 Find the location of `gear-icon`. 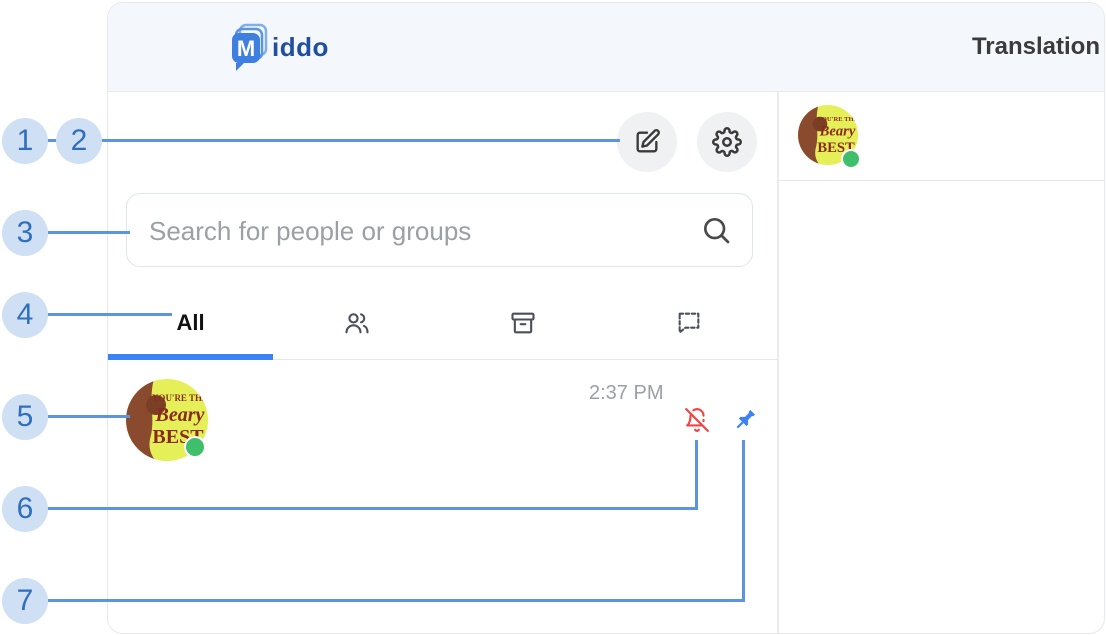

gear-icon is located at coordinates (727, 142).